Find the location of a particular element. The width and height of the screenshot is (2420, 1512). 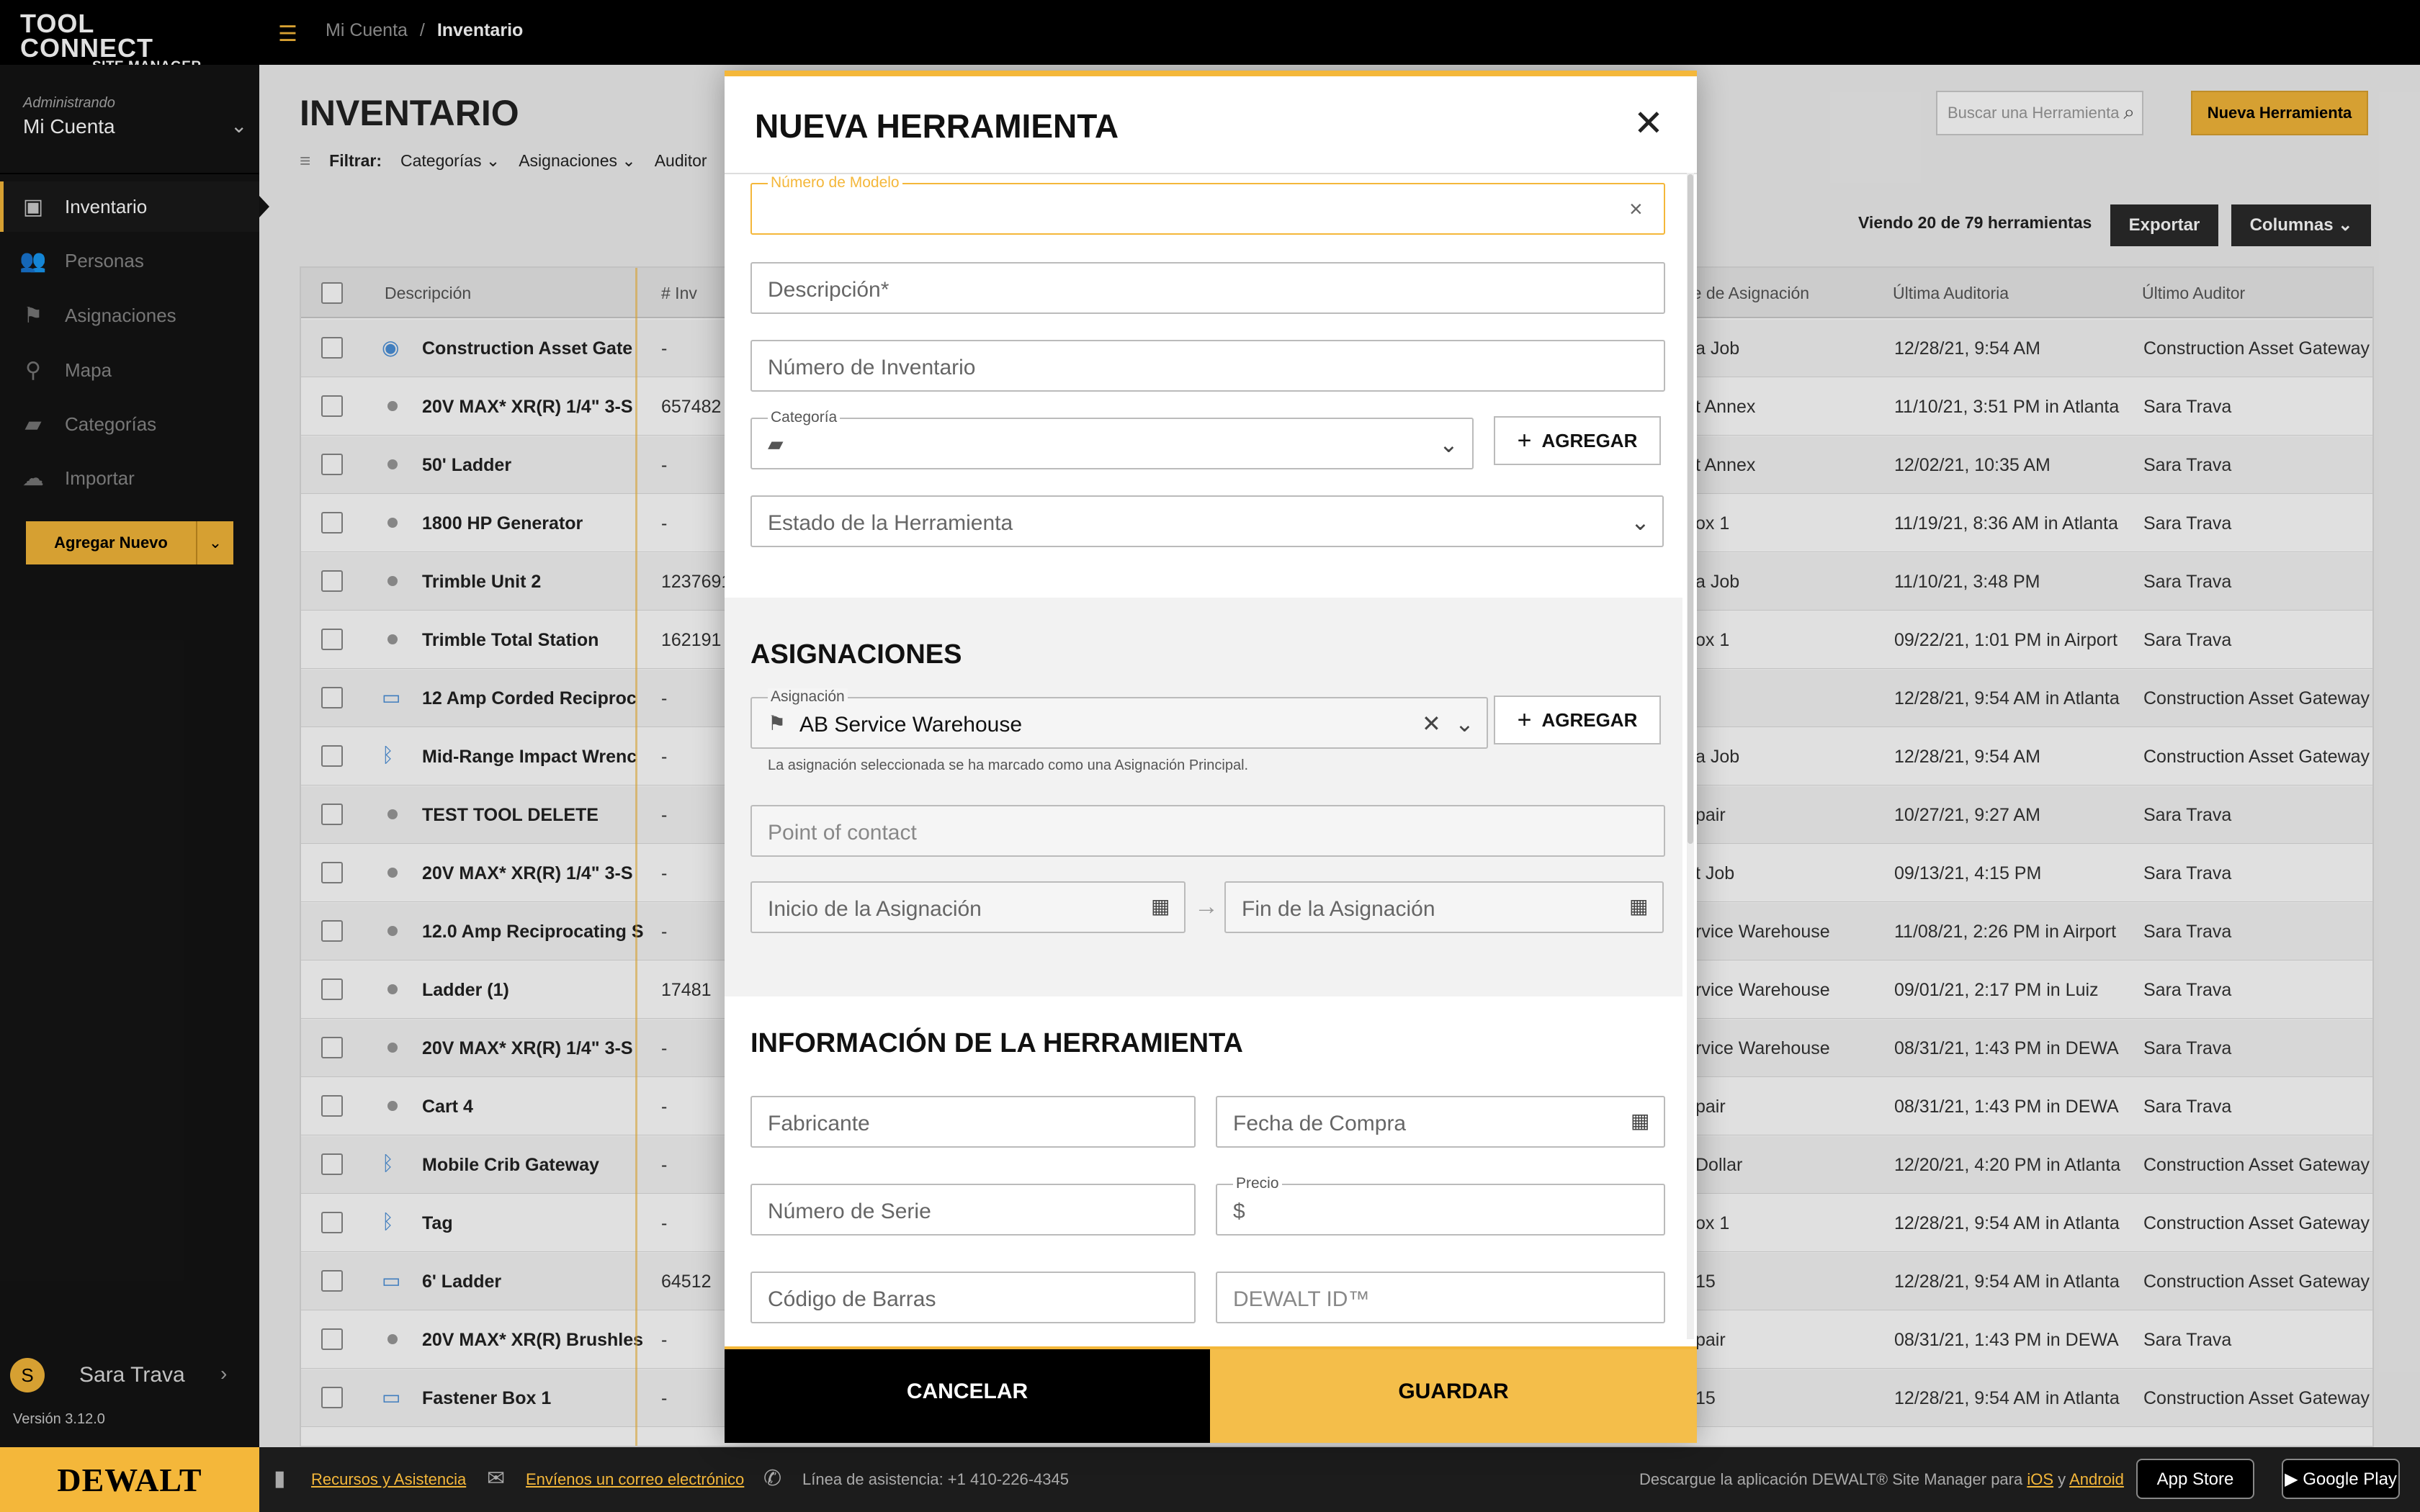

description-field: Descripción* is located at coordinates (1207, 288).